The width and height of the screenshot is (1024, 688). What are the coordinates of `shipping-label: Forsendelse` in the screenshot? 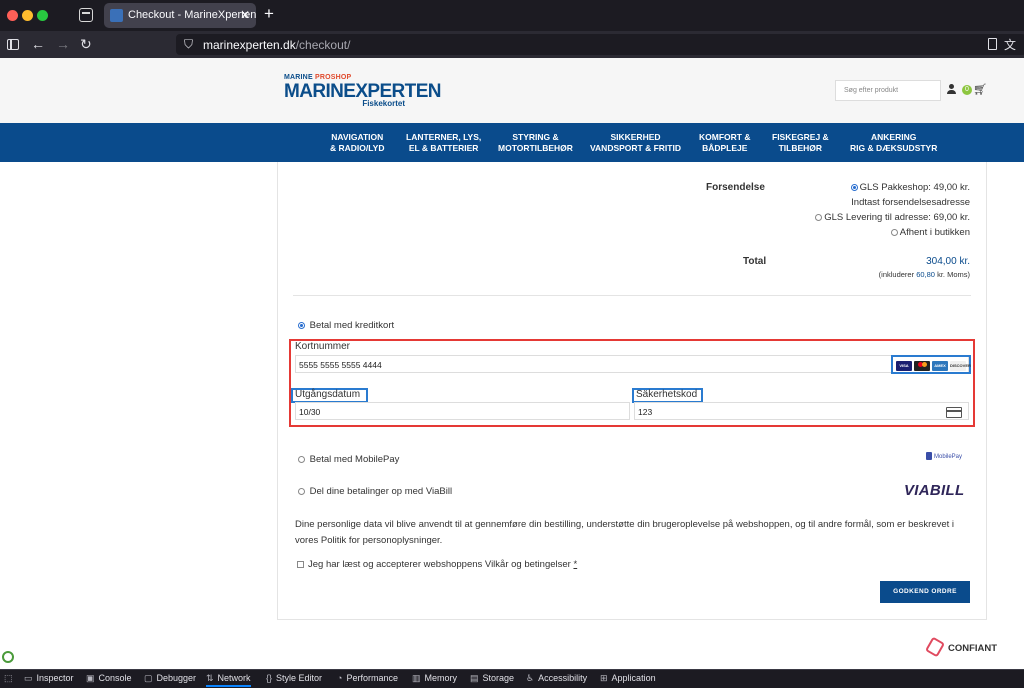 It's located at (735, 187).